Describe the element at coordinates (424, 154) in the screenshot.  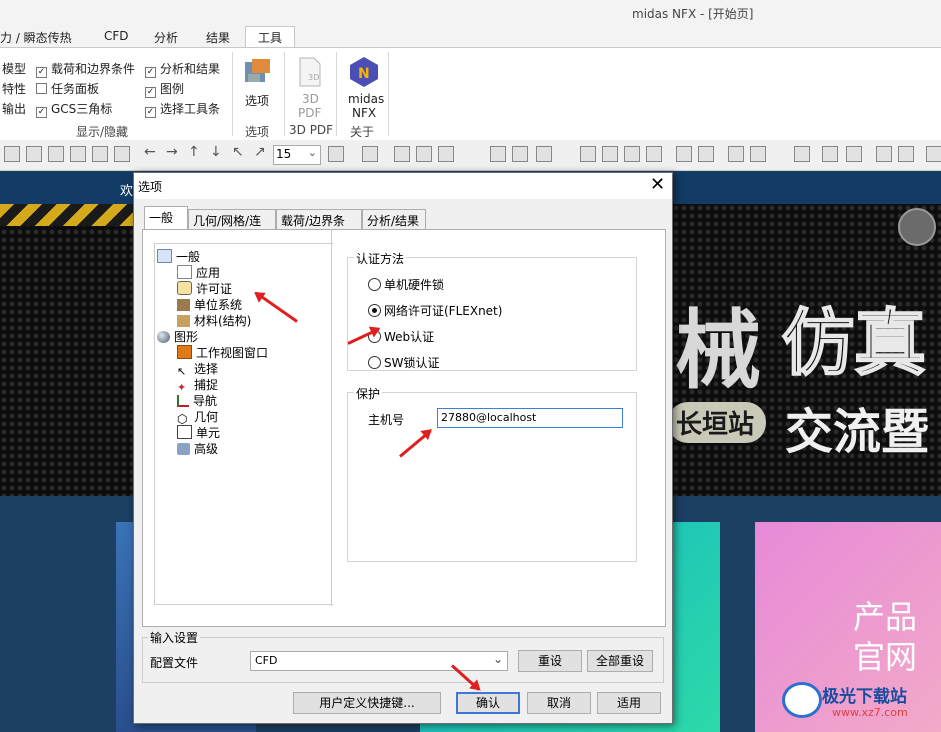
I see `shading-edges-icon` at that location.